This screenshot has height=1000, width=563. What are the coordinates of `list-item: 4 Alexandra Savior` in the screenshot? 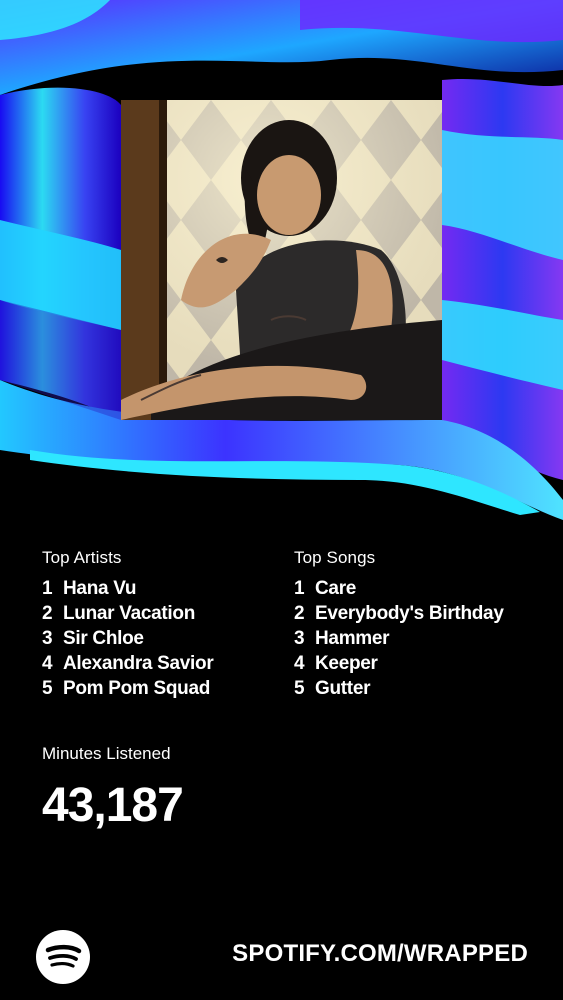 It's located at (128, 663).